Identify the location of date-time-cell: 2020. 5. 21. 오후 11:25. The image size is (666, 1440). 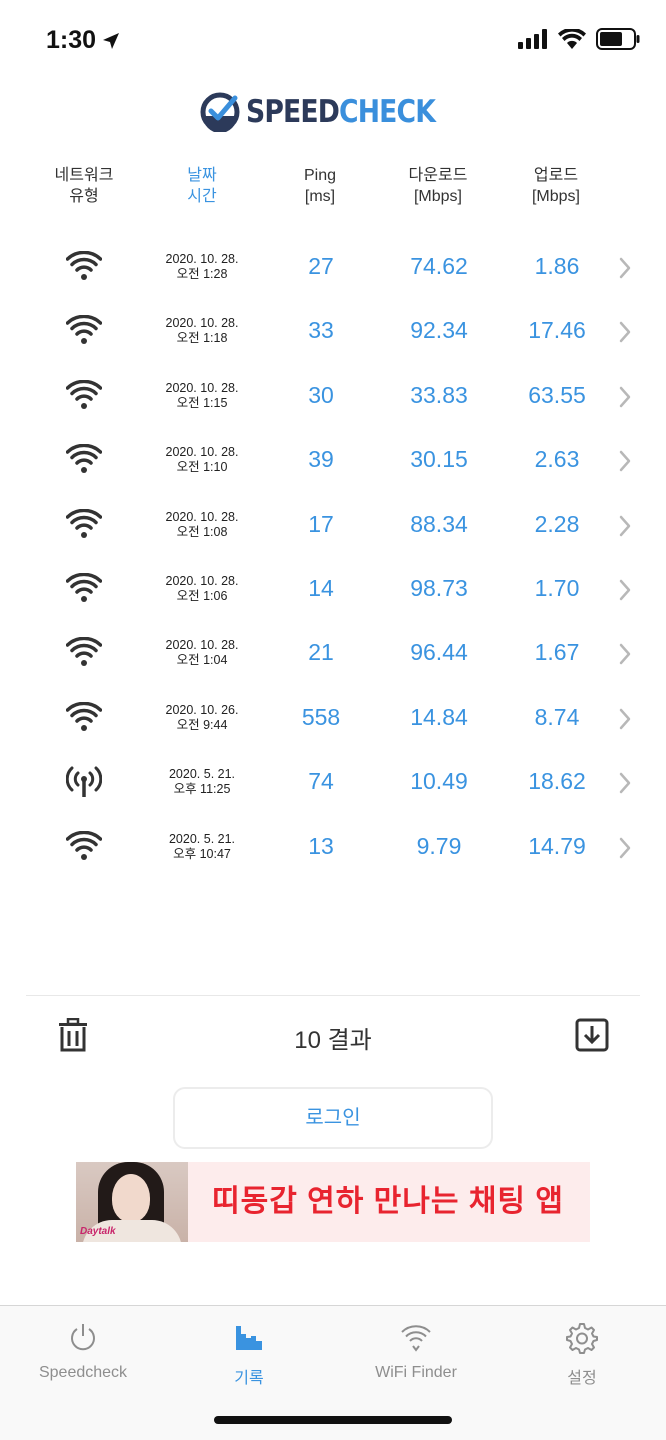
(202, 782).